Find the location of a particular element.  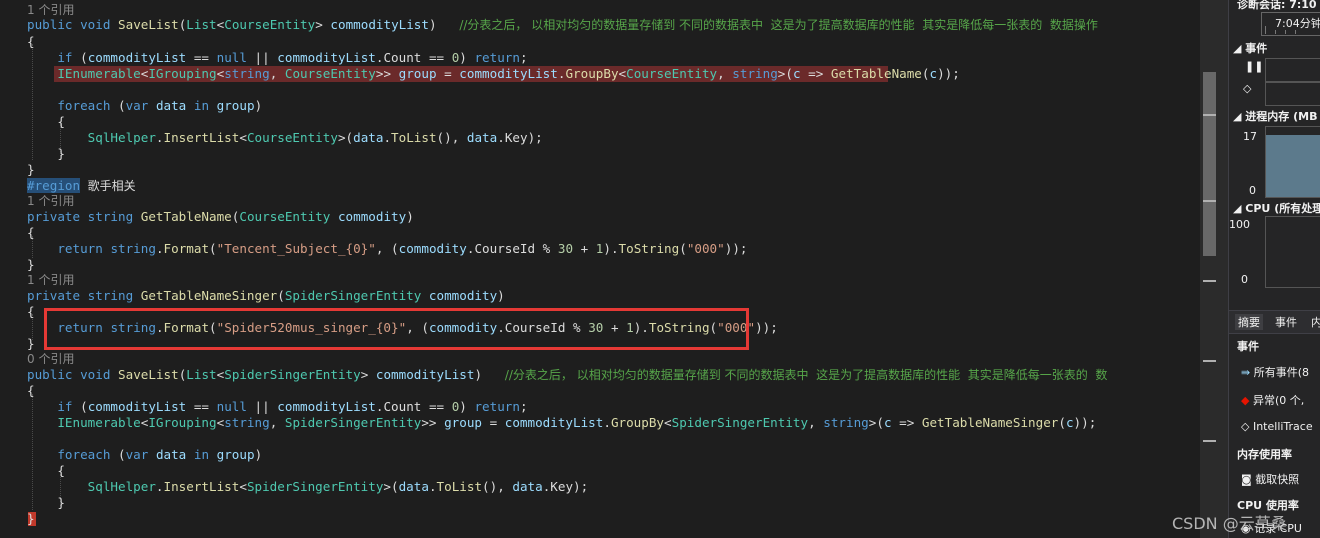

method-name: GetTableName is located at coordinates (186, 216).